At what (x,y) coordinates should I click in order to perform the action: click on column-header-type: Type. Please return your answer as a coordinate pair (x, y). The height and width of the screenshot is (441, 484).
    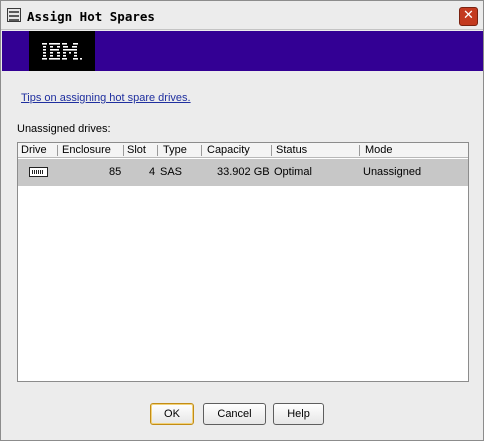
    Looking at the image, I should click on (175, 150).